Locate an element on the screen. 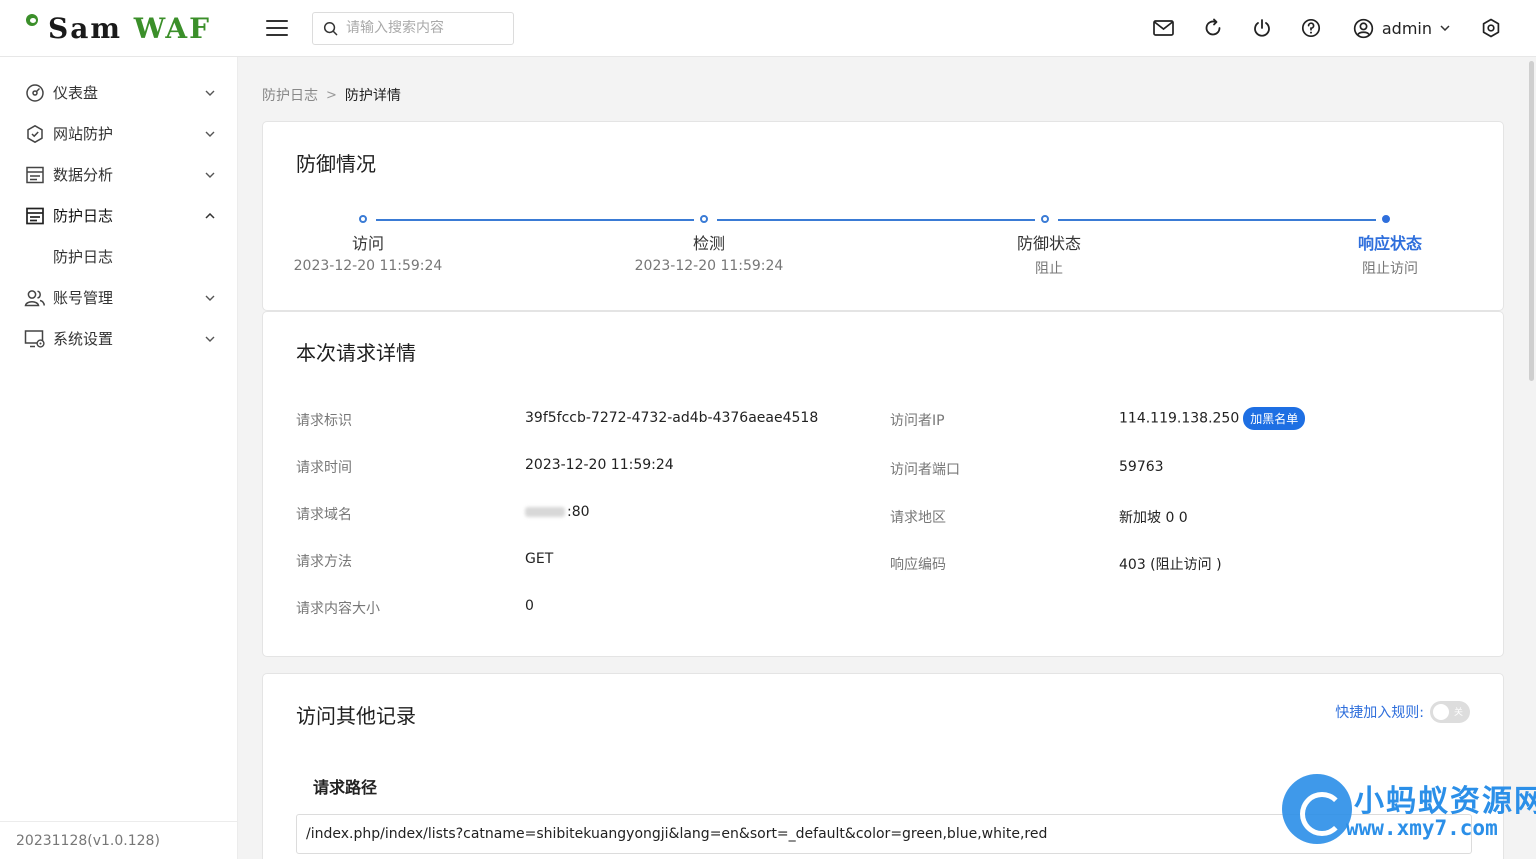 The width and height of the screenshot is (1536, 859). app-logo: Sam WAF is located at coordinates (119, 28).